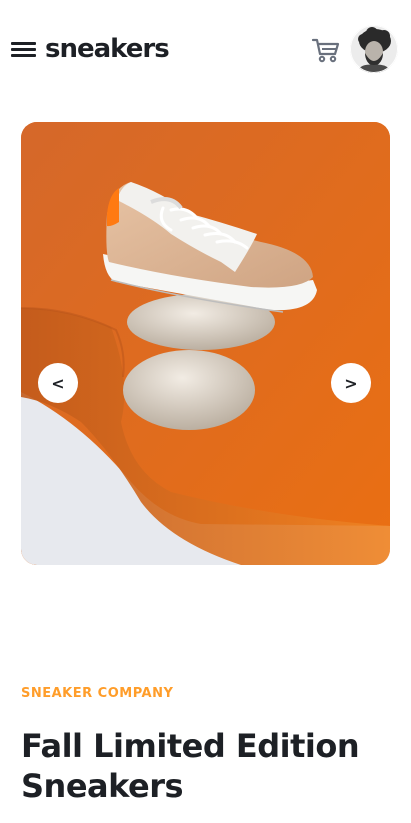 This screenshot has width=411, height=823. Describe the element at coordinates (190, 766) in the screenshot. I see `product-title: Fall Limited Edition Sneakers` at that location.